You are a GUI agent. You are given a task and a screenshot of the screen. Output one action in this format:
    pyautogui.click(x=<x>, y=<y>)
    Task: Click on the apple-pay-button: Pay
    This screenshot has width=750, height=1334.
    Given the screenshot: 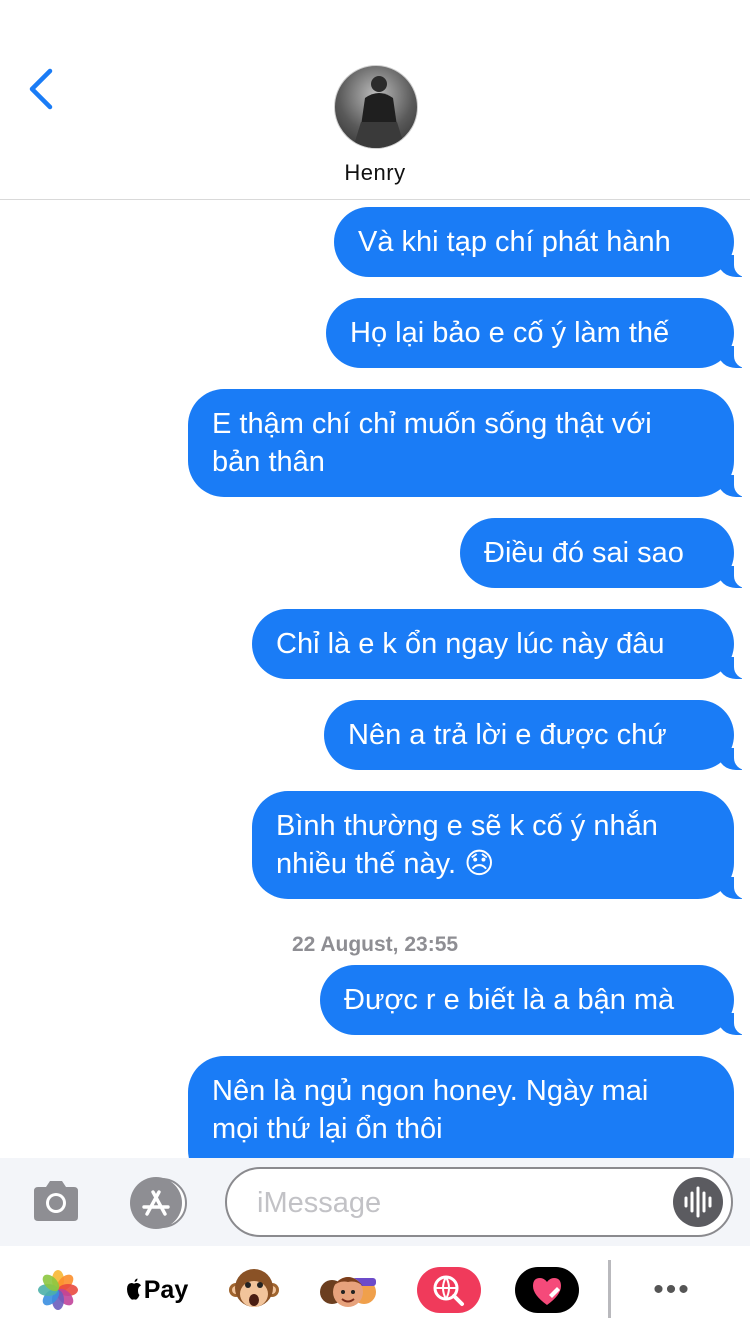 What is the action you would take?
    pyautogui.click(x=156, y=1290)
    